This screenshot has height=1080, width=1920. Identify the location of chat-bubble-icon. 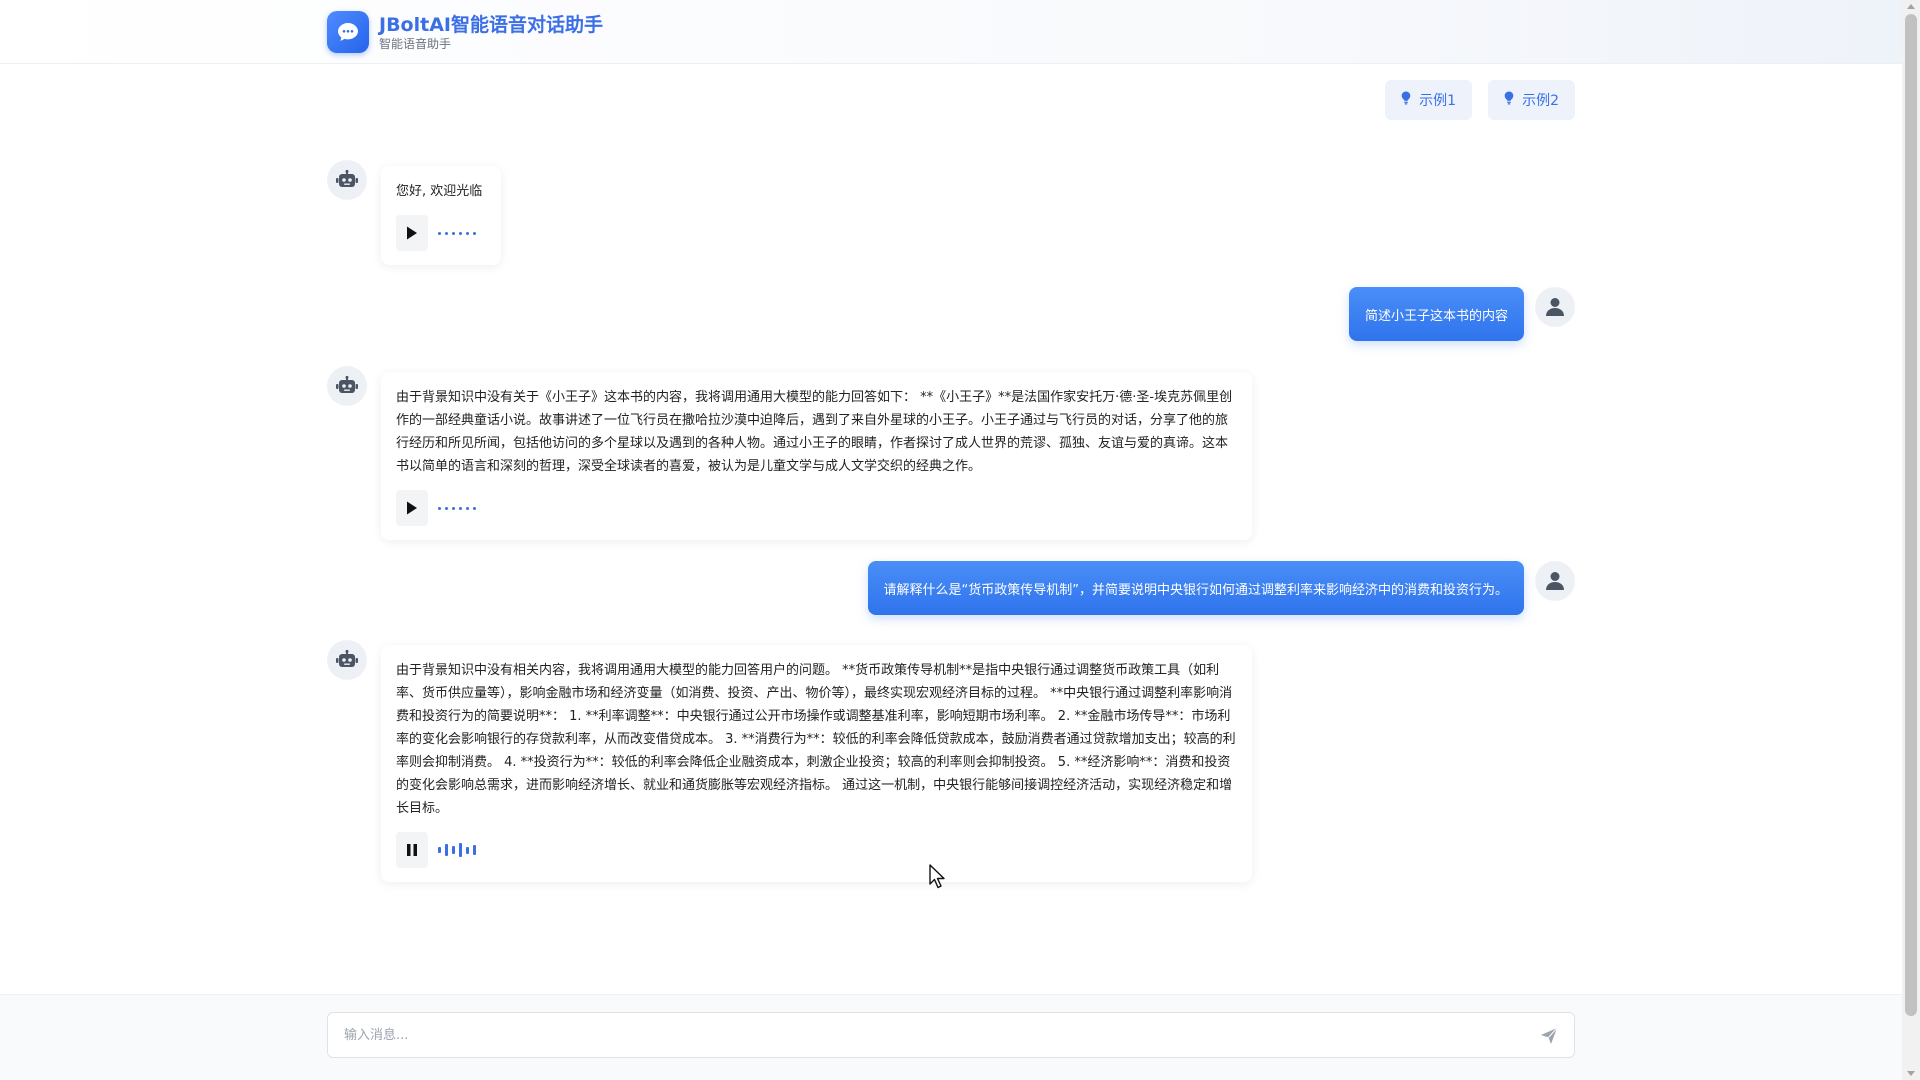
(348, 32).